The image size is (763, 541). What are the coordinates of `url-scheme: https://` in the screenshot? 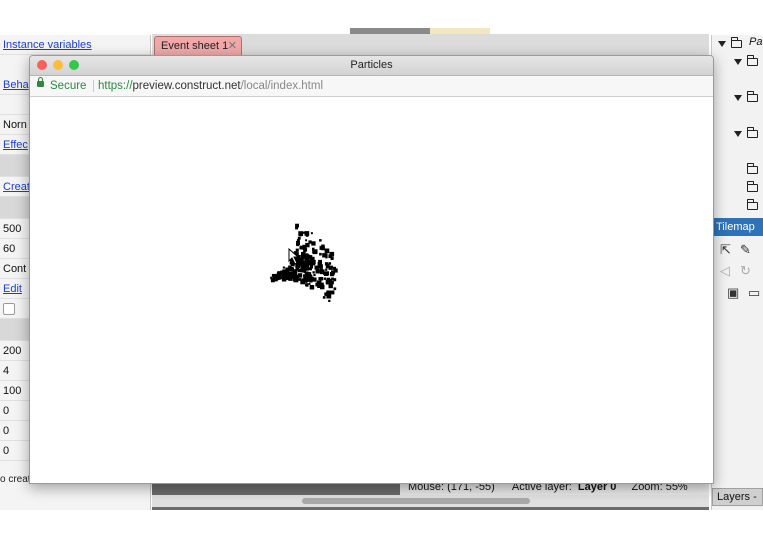 It's located at (115, 86).